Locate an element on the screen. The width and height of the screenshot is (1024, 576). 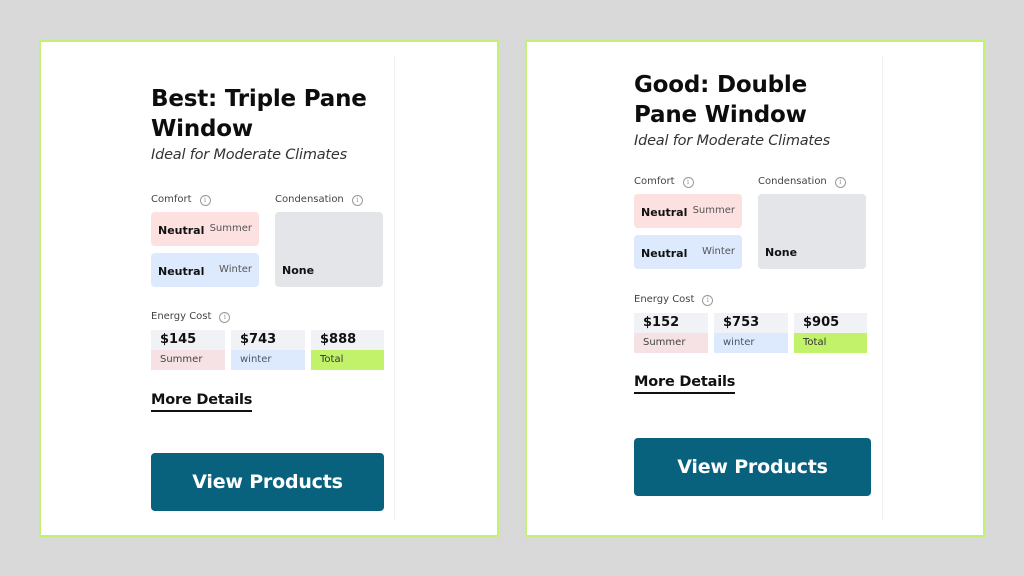
energy-winter-amount: $753 is located at coordinates (751, 323).